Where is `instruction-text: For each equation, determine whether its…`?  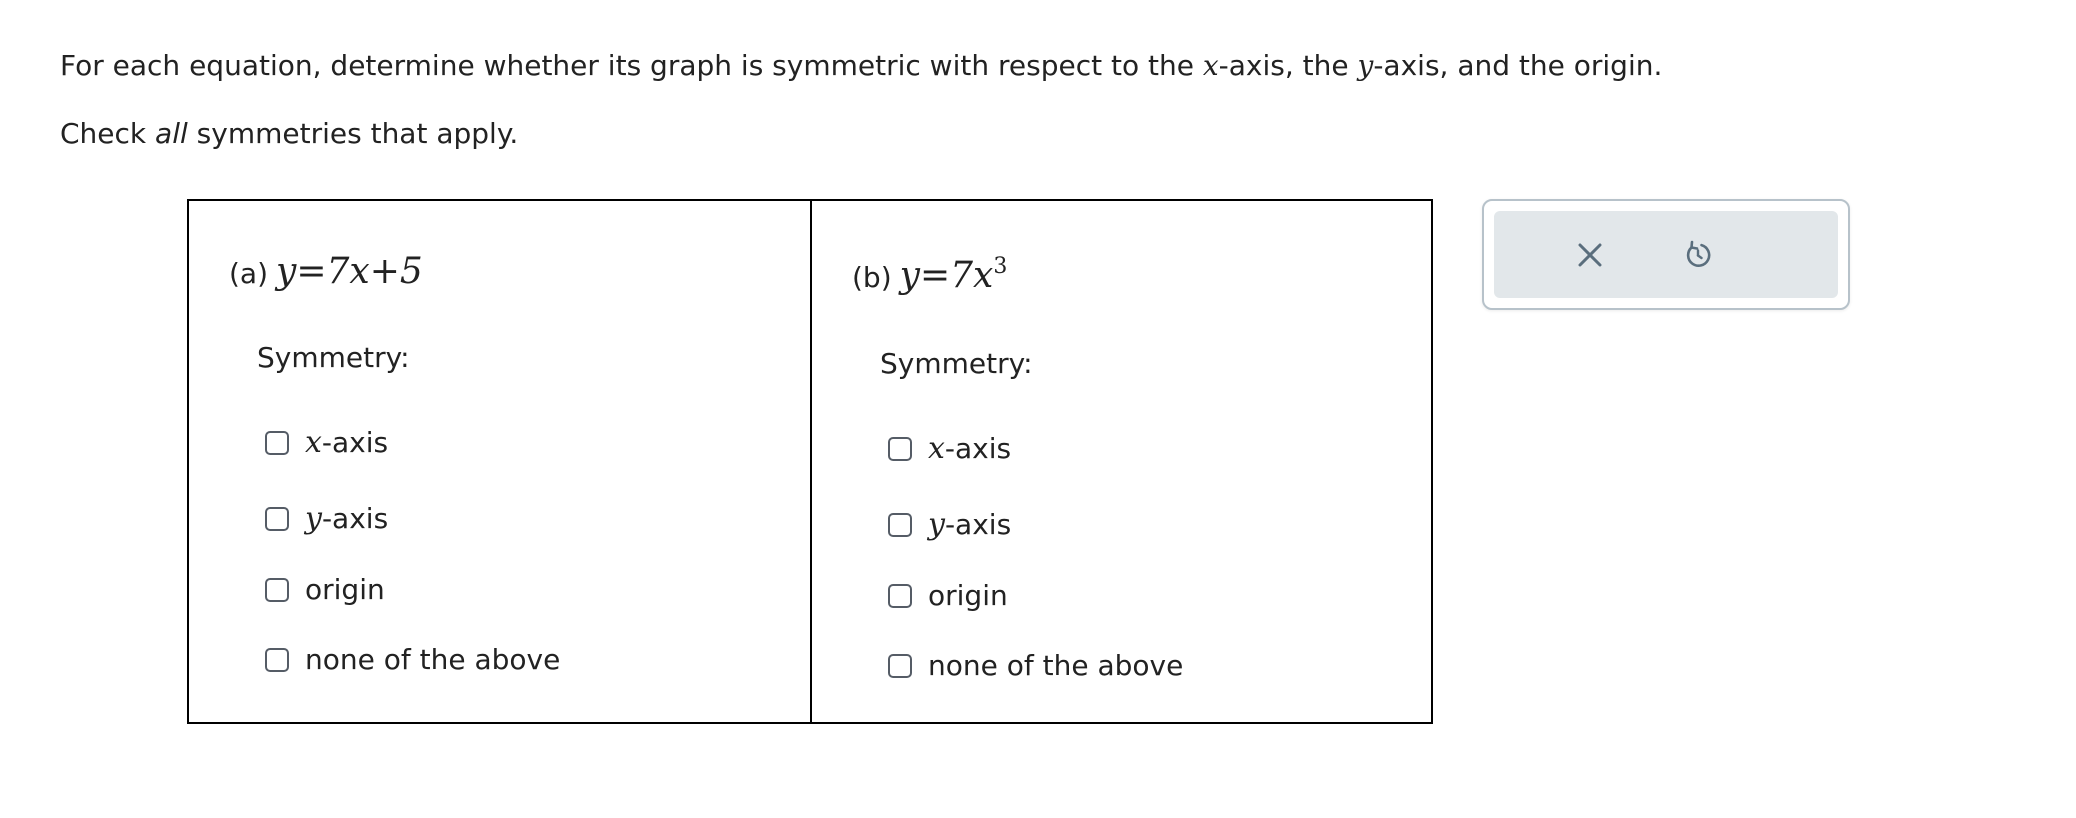
instruction-text: For each equation, determine whether its… is located at coordinates (631, 65).